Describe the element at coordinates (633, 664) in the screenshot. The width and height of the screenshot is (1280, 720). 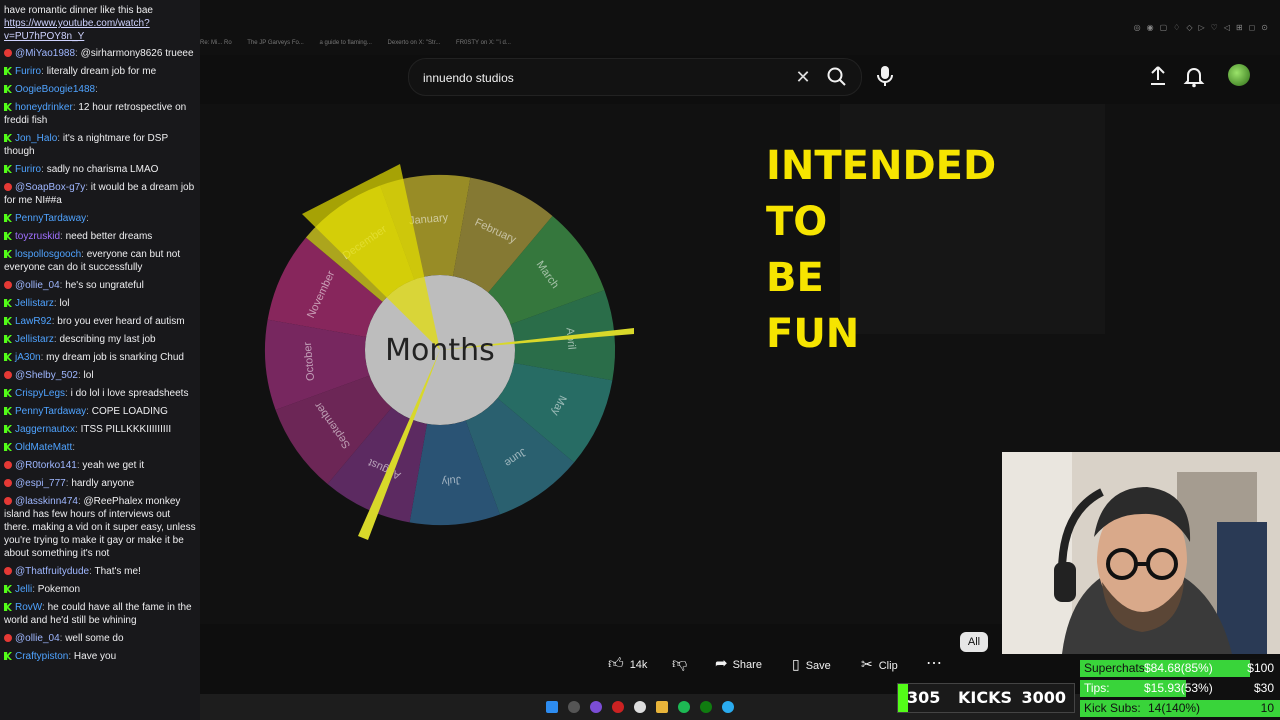
I see `like-button: 👍︎ 14k` at that location.